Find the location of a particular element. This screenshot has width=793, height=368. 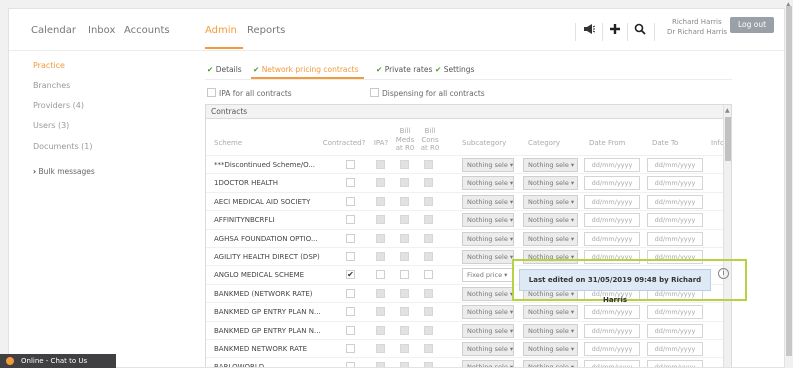

sidebar-item-users: Users (3) is located at coordinates (51, 125).